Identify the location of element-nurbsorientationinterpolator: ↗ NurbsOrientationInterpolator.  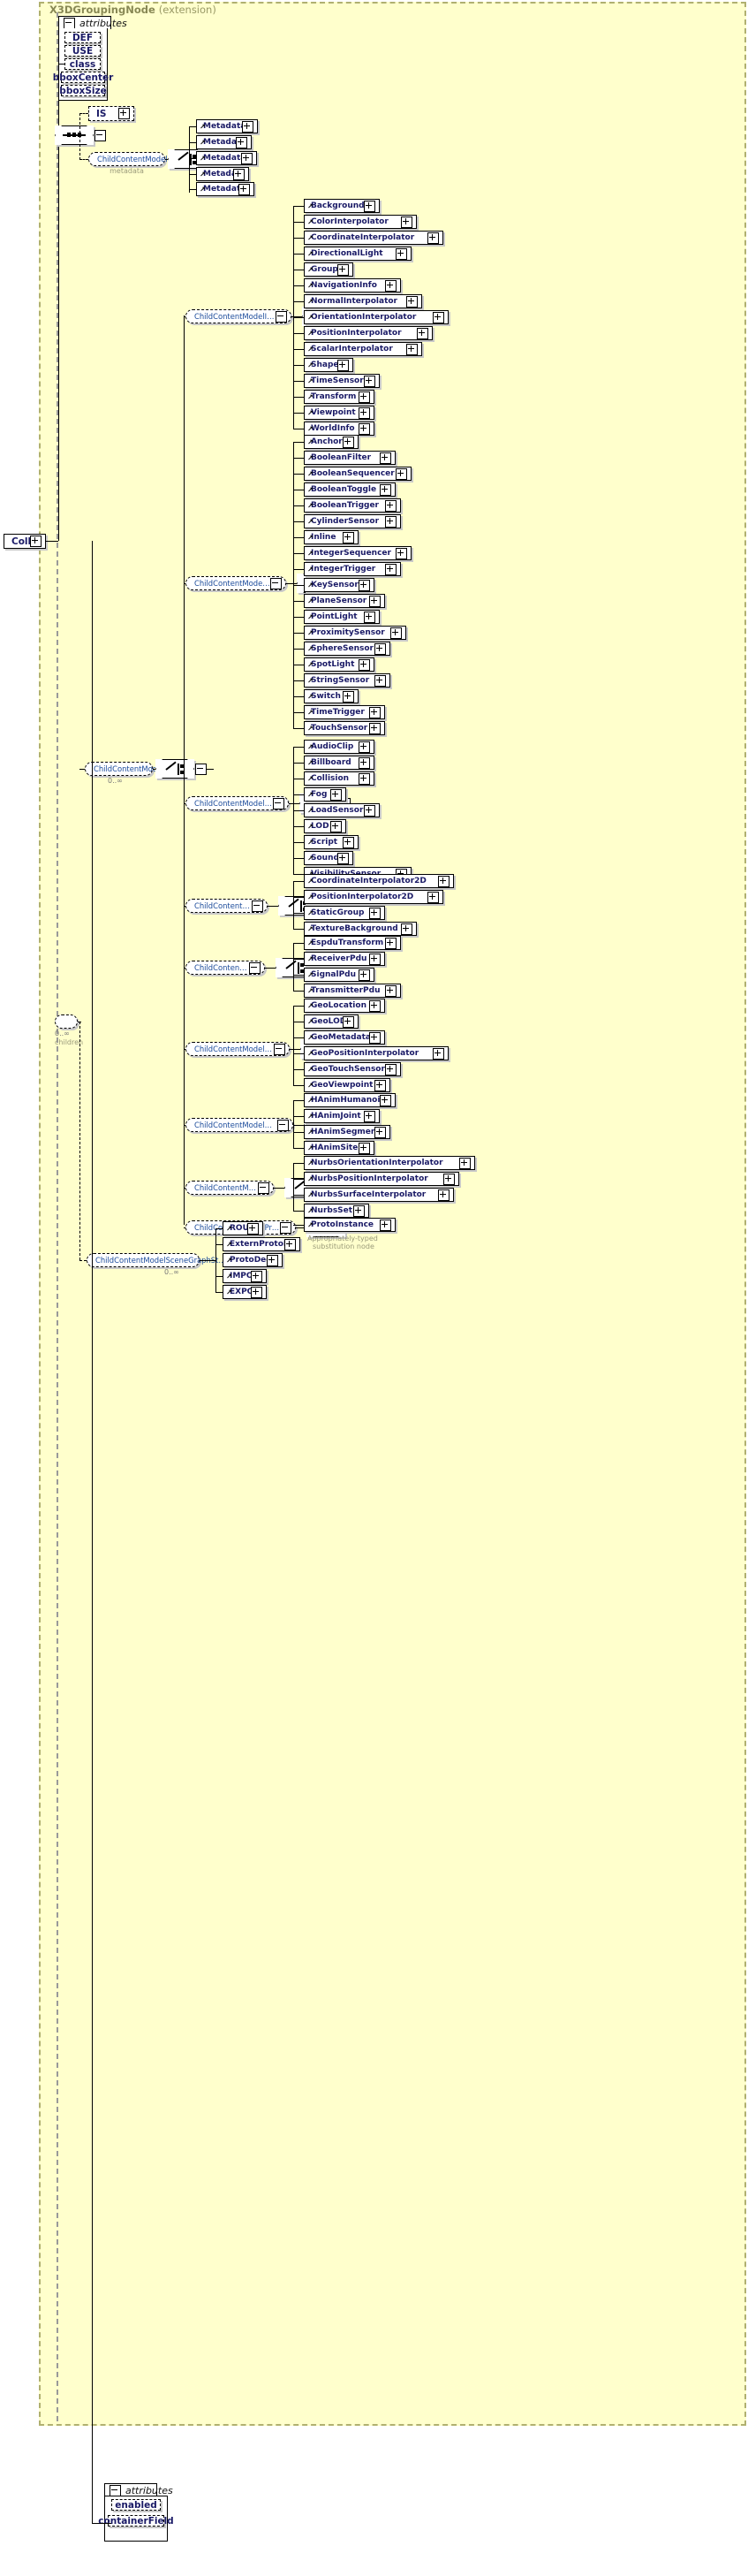
(389, 1163).